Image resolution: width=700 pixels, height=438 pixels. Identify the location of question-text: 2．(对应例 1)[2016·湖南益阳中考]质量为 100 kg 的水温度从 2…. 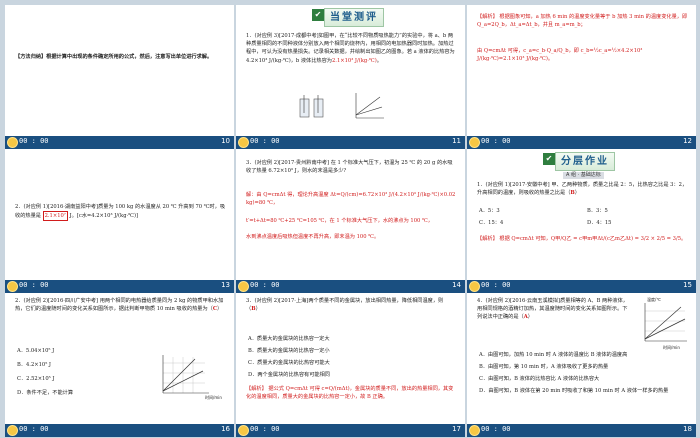
(120, 212).